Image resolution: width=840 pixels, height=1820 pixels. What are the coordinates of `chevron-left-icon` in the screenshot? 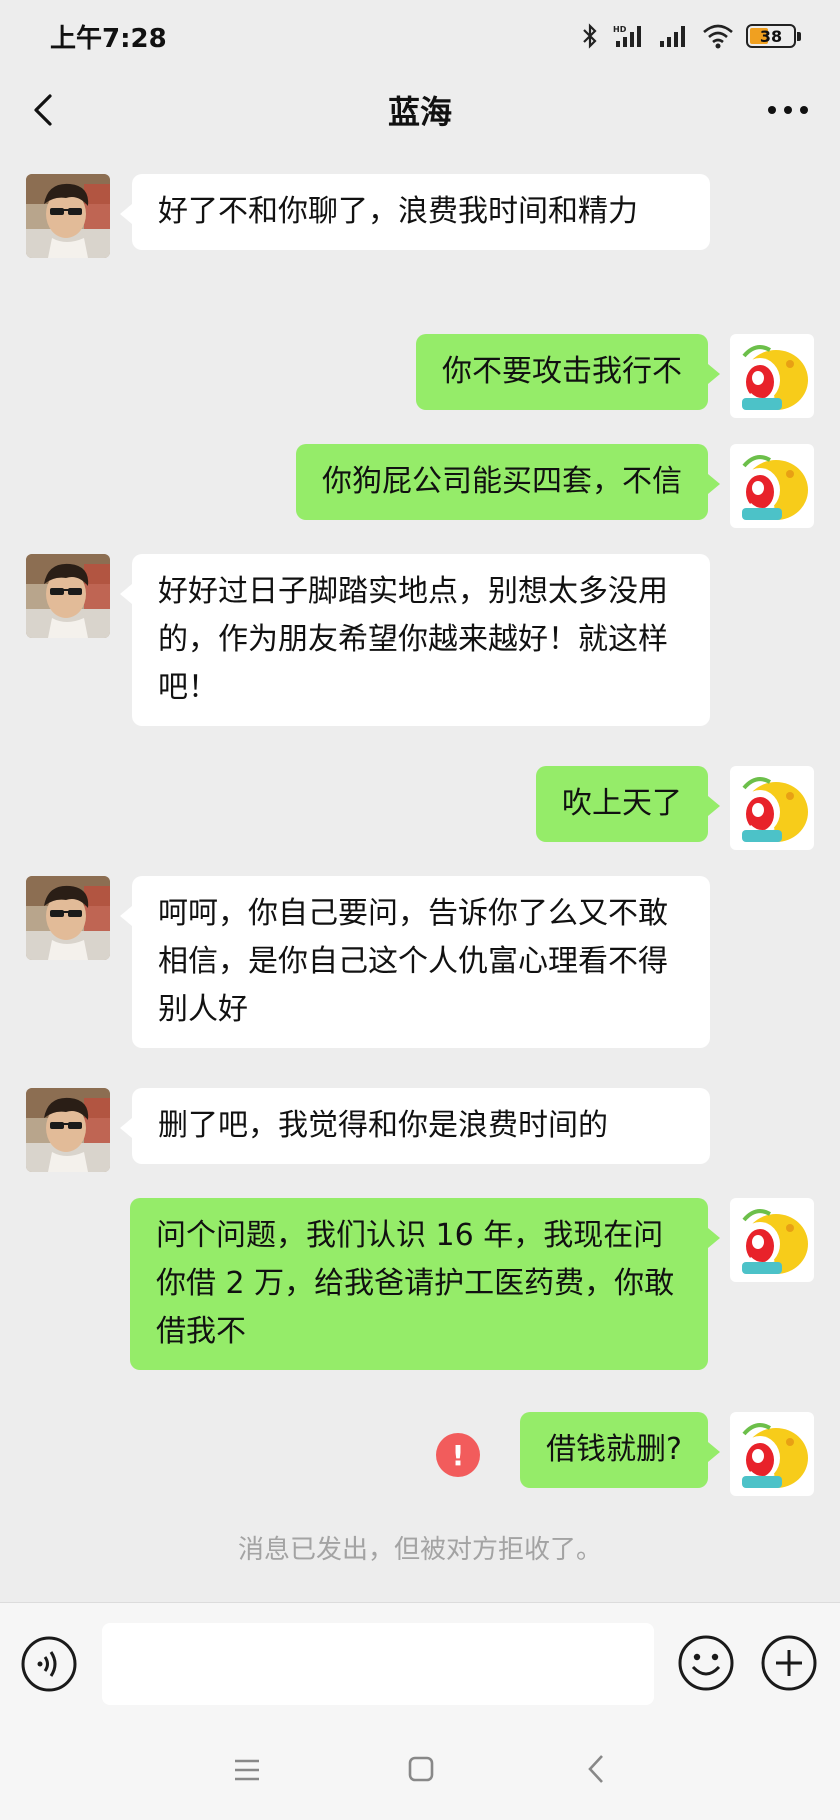 It's located at (46, 110).